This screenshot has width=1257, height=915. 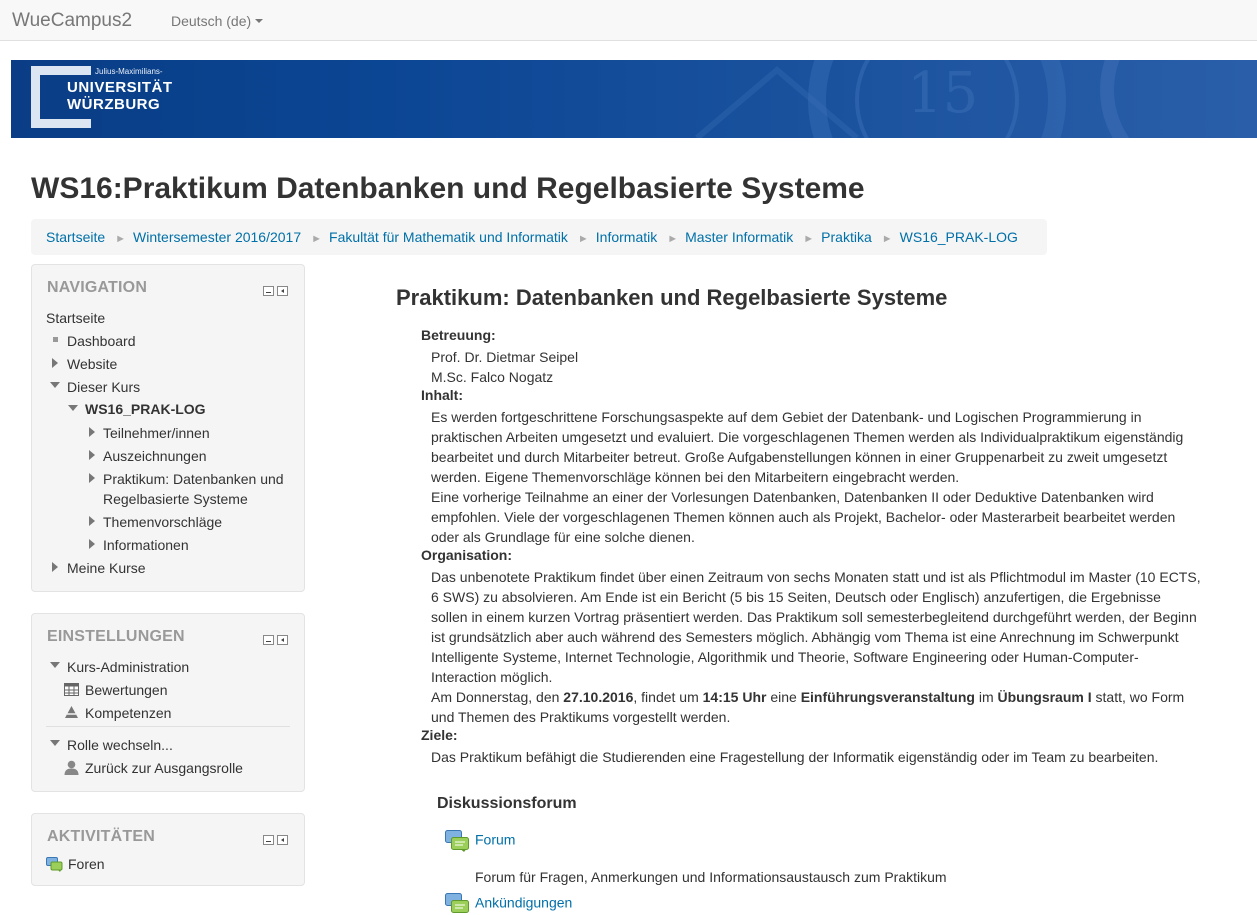 I want to click on nav-my-courses: Meine Kurse, so click(x=106, y=568).